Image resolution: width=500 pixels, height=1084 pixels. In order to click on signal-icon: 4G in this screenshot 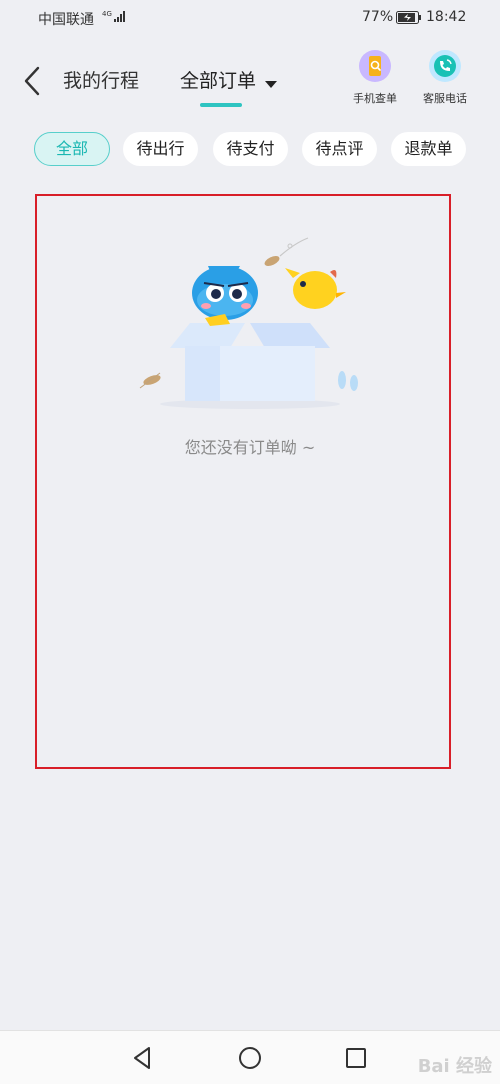, I will do `click(115, 18)`.